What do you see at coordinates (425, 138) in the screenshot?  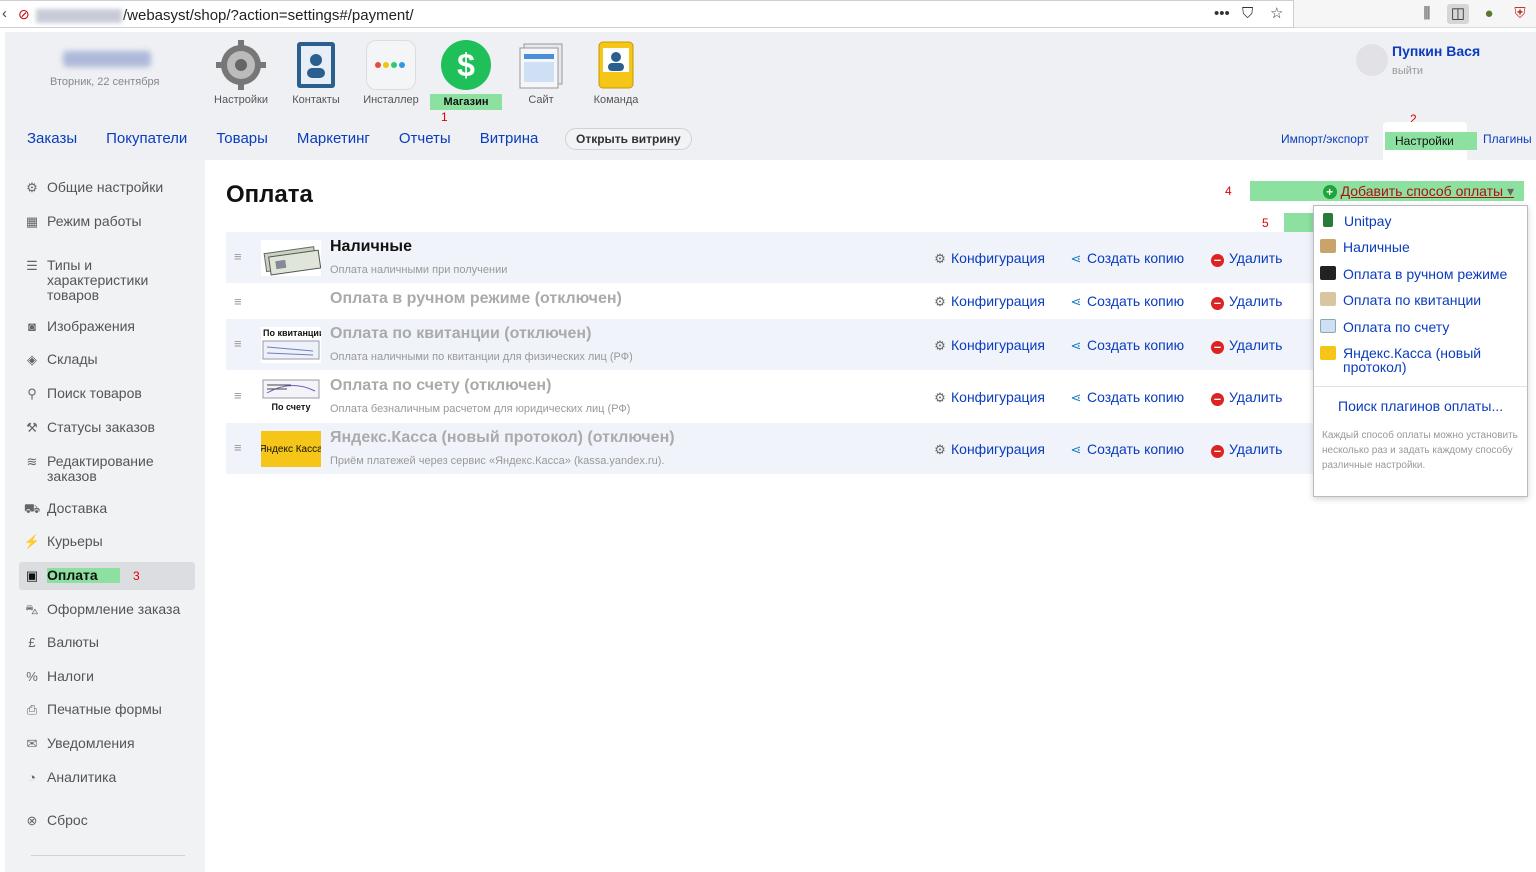 I see `nav-reports: Отчеты` at bounding box center [425, 138].